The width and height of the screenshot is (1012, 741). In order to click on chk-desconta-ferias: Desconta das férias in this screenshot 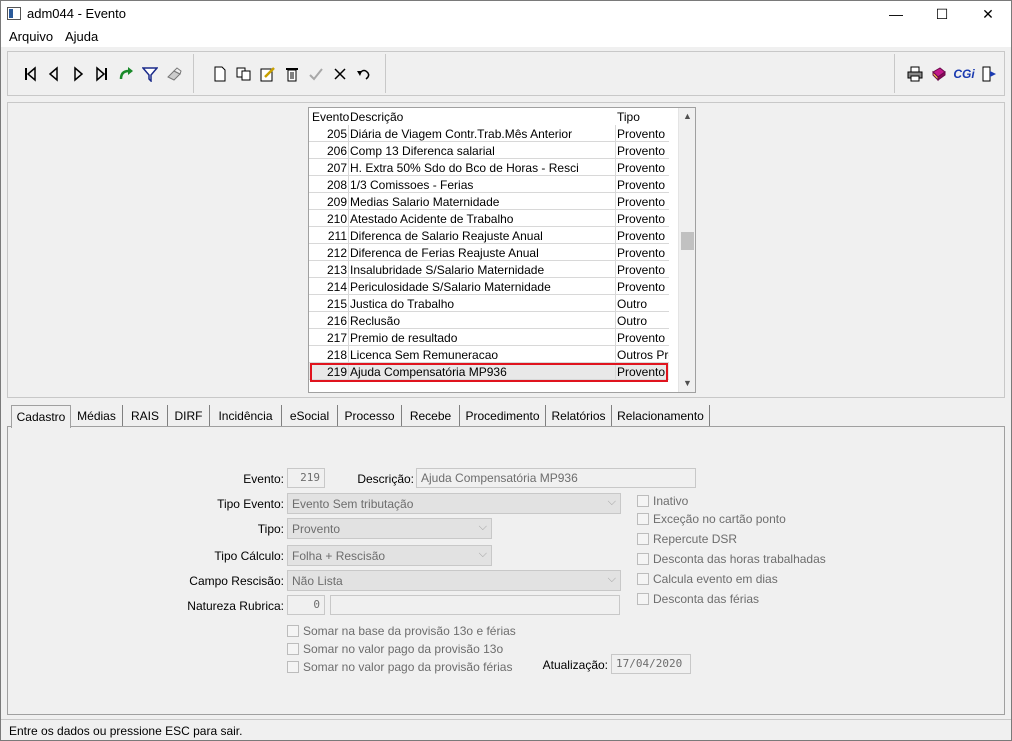, I will do `click(698, 599)`.